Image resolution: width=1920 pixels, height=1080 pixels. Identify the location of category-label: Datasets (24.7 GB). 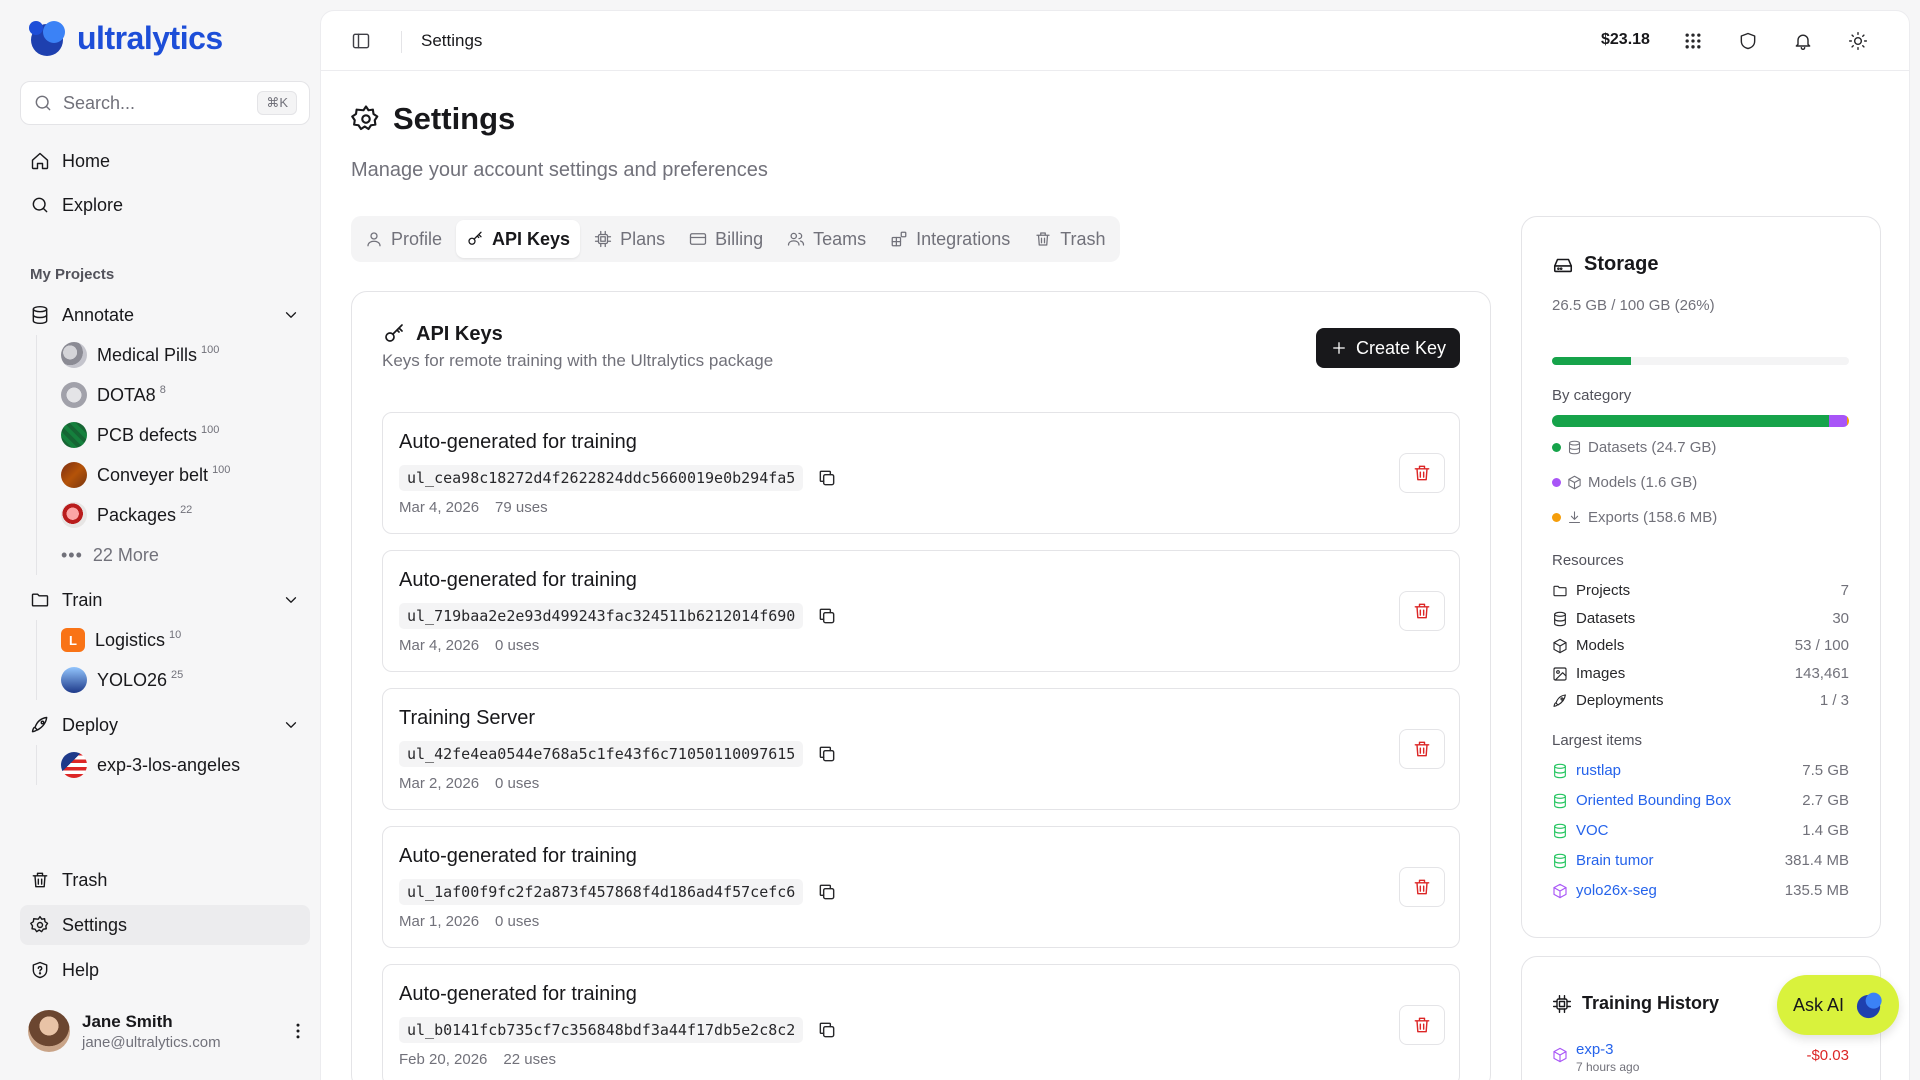
(1652, 447).